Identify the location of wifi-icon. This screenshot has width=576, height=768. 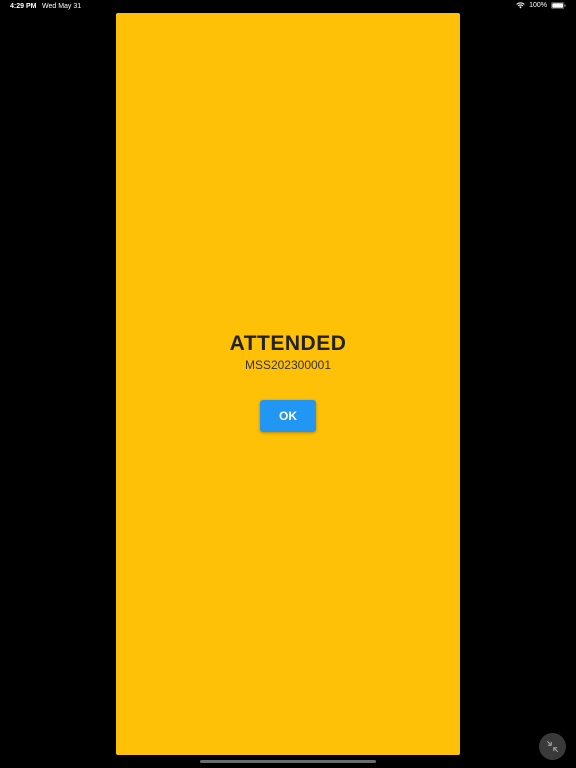
(520, 5).